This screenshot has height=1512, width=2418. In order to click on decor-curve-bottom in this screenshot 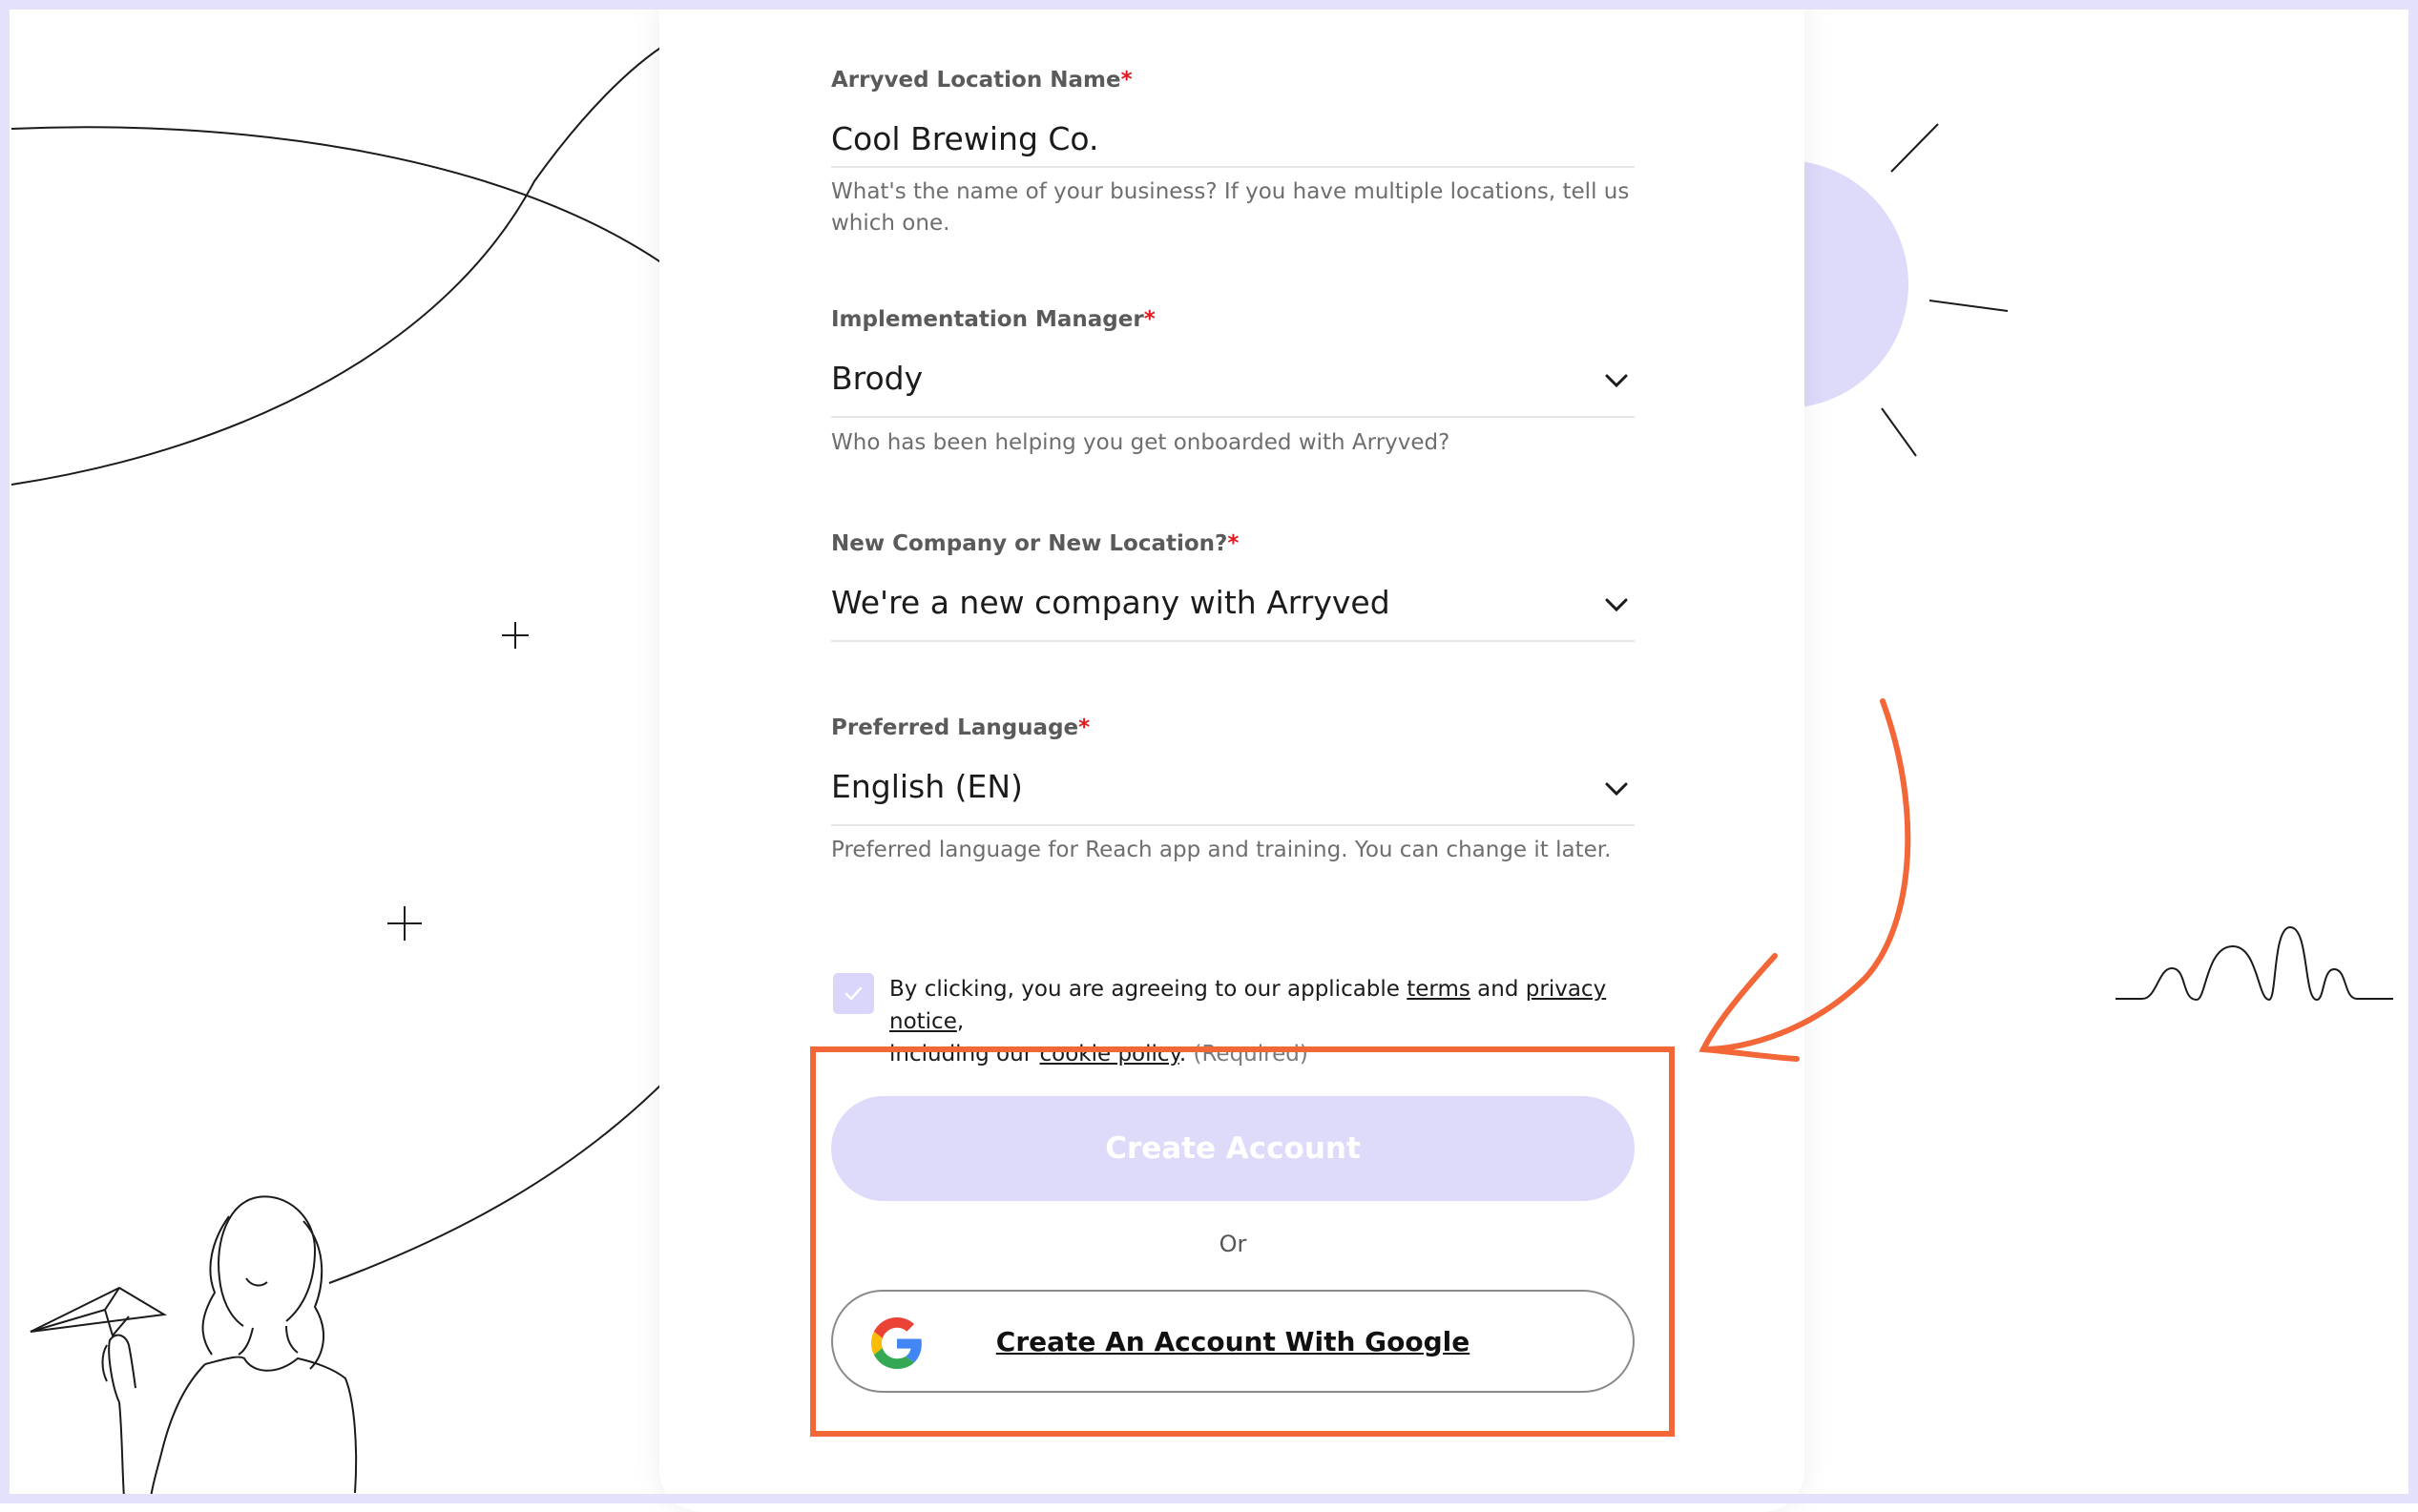, I will do `click(499, 1181)`.